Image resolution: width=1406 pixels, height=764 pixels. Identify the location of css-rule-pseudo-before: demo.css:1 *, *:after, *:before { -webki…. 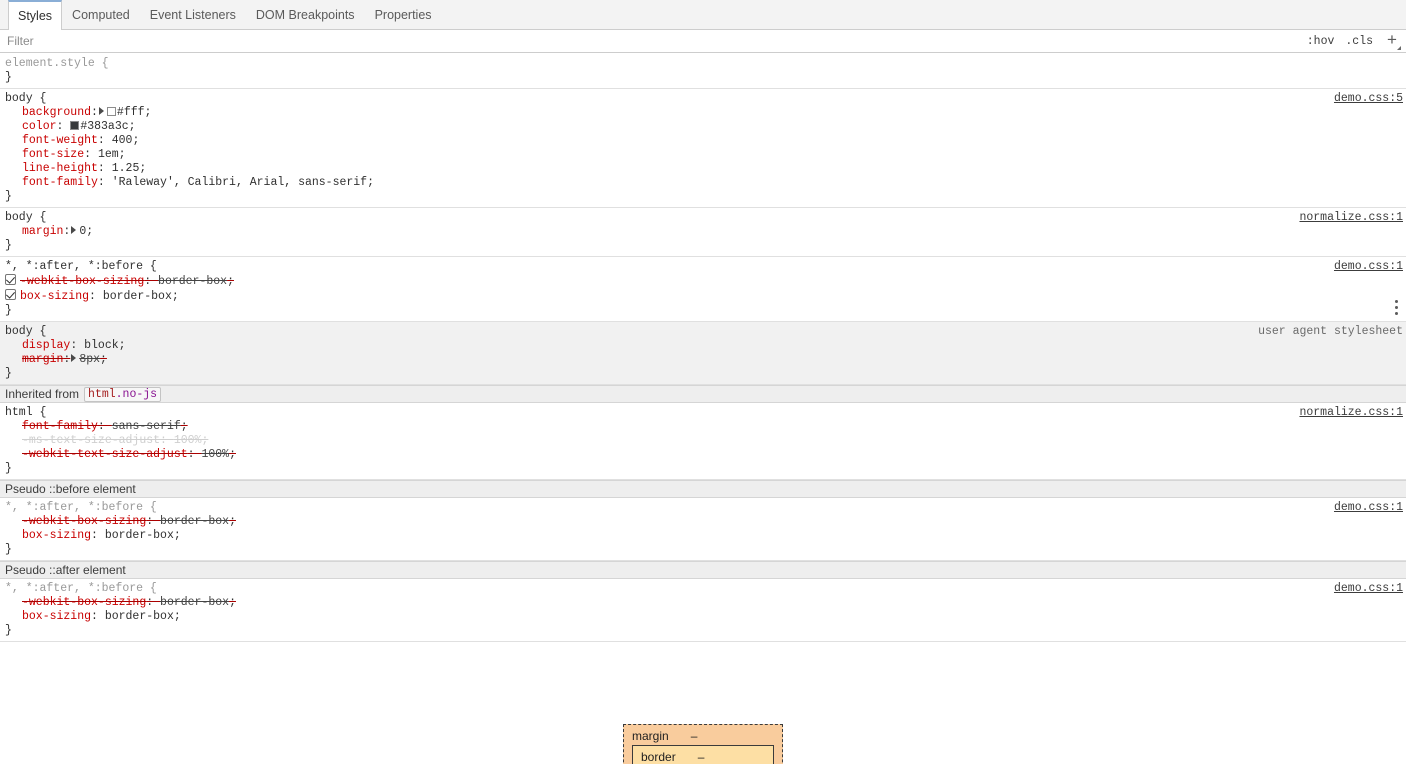
(703, 529).